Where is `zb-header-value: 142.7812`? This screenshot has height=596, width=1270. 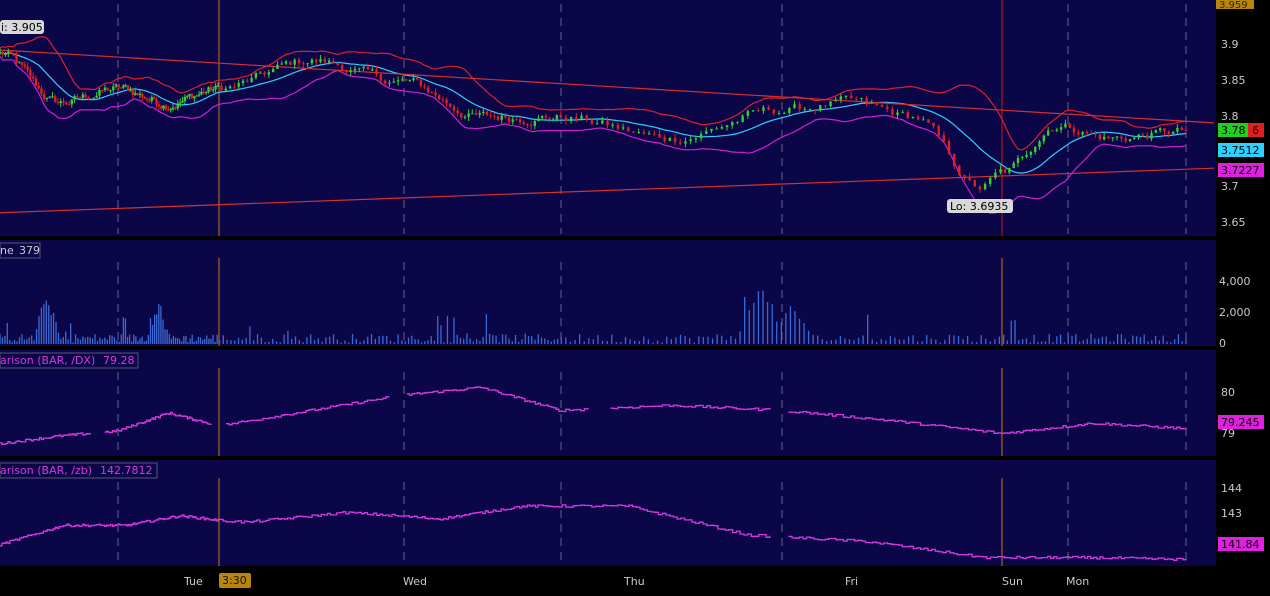
zb-header-value: 142.7812 is located at coordinates (126, 470).